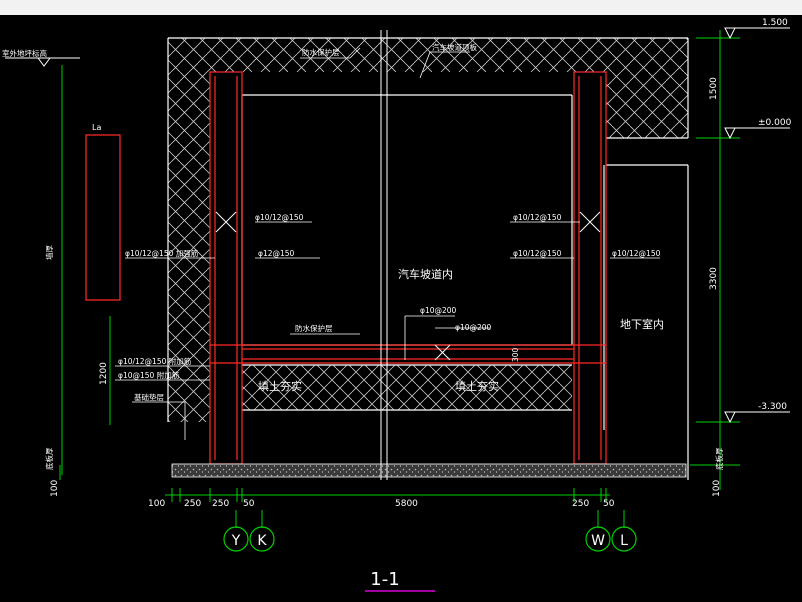 Image resolution: width=802 pixels, height=602 pixels. What do you see at coordinates (408, 286) in the screenshot?
I see `rebar-cross-marks` at bounding box center [408, 286].